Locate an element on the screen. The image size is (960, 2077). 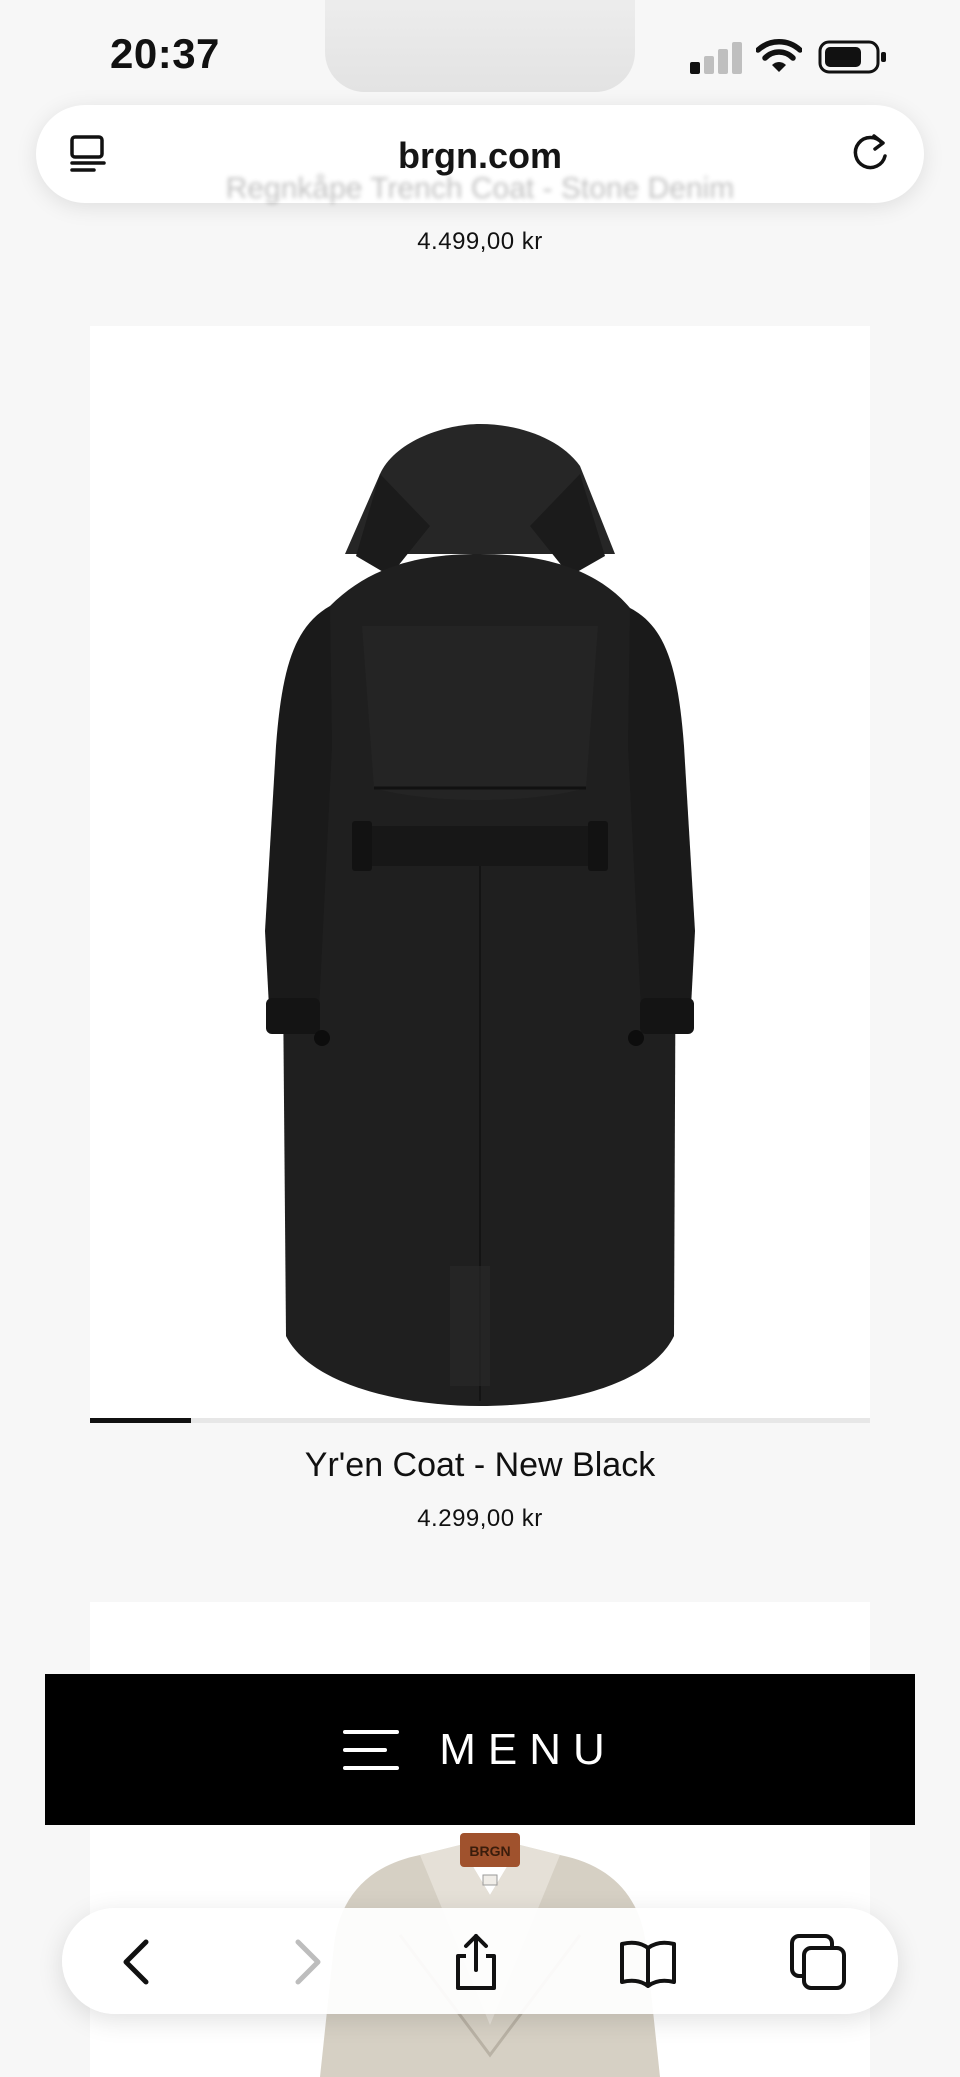
svg-text: BRGN is located at coordinates (489, 1851).